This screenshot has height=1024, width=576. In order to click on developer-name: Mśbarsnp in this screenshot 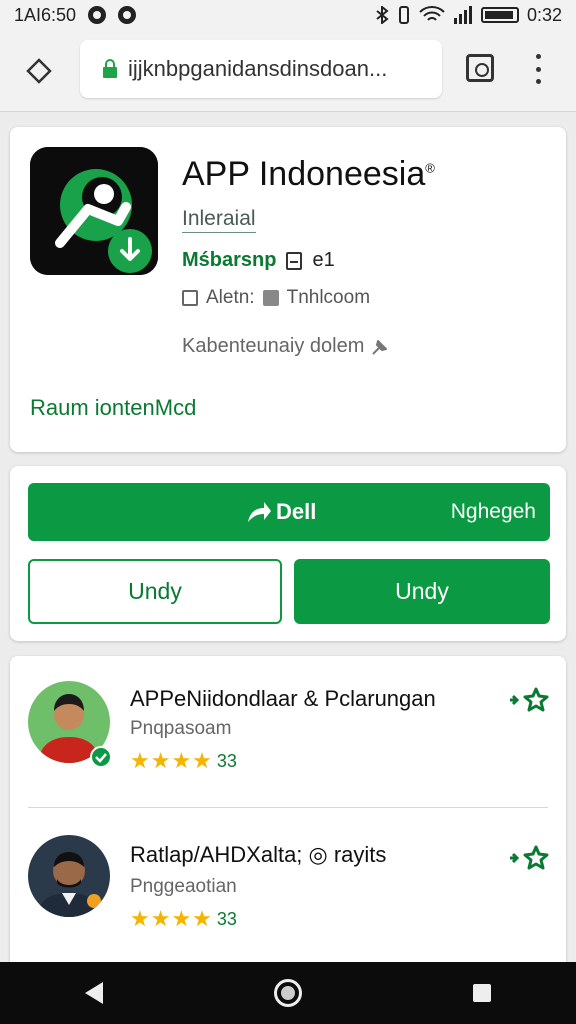, I will do `click(229, 260)`.